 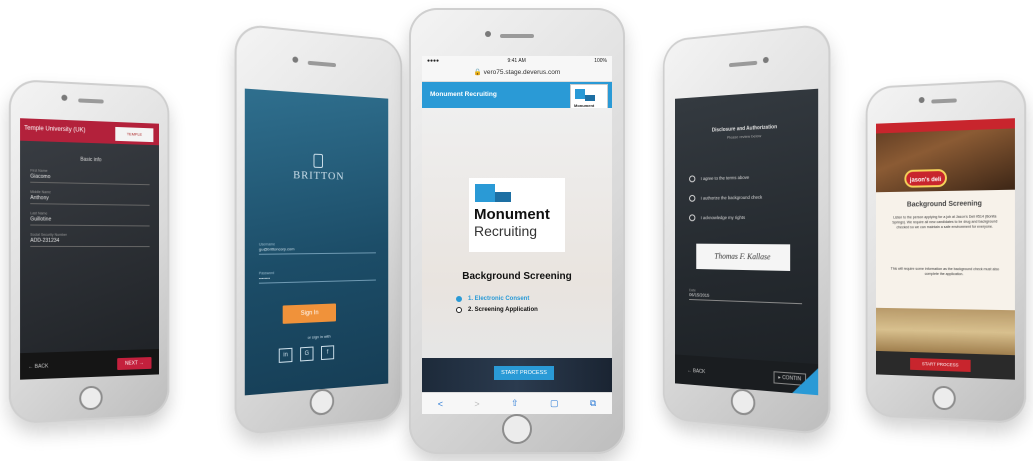 What do you see at coordinates (600, 61) in the screenshot?
I see `battery-level: 100%` at bounding box center [600, 61].